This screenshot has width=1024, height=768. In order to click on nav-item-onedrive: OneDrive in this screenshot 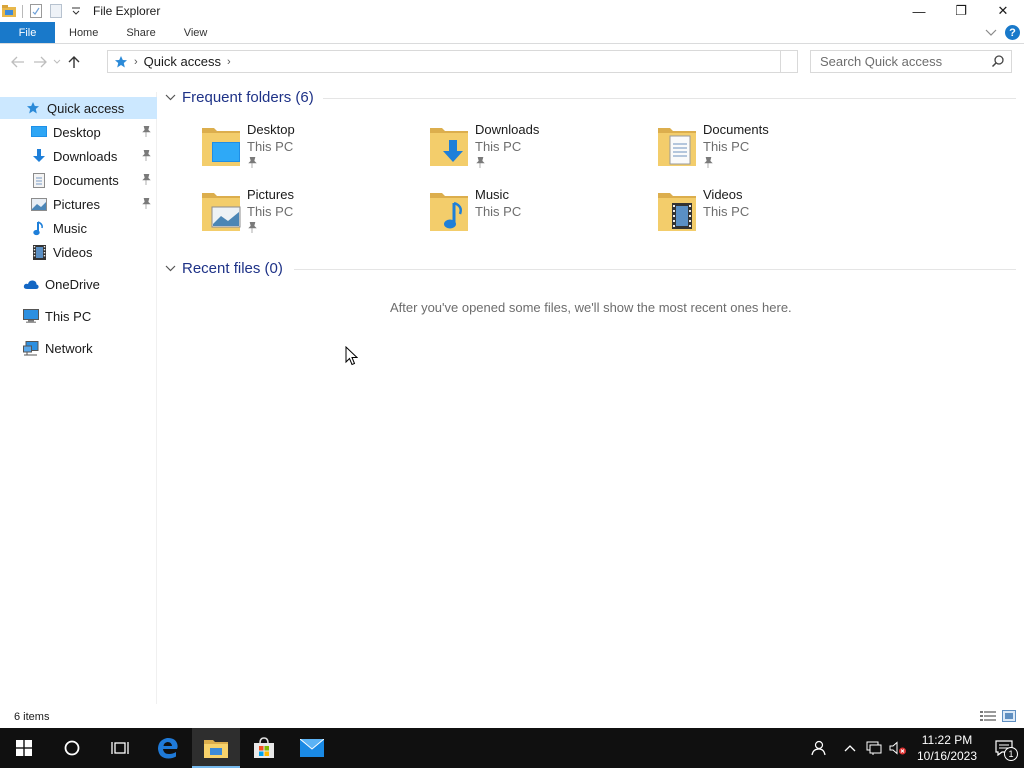, I will do `click(78, 284)`.